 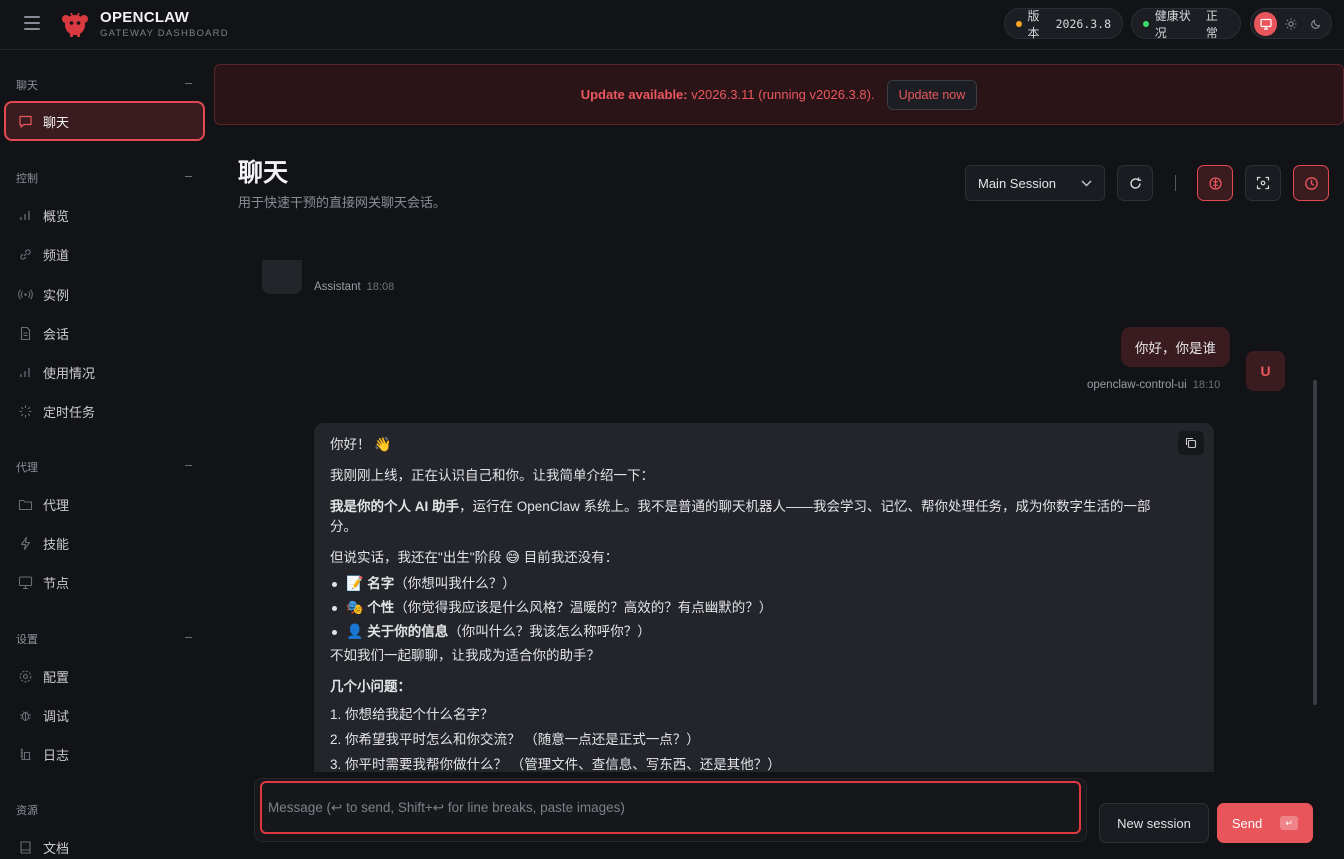 What do you see at coordinates (56, 583) in the screenshot?
I see `sidebar-item-label: 节点` at bounding box center [56, 583].